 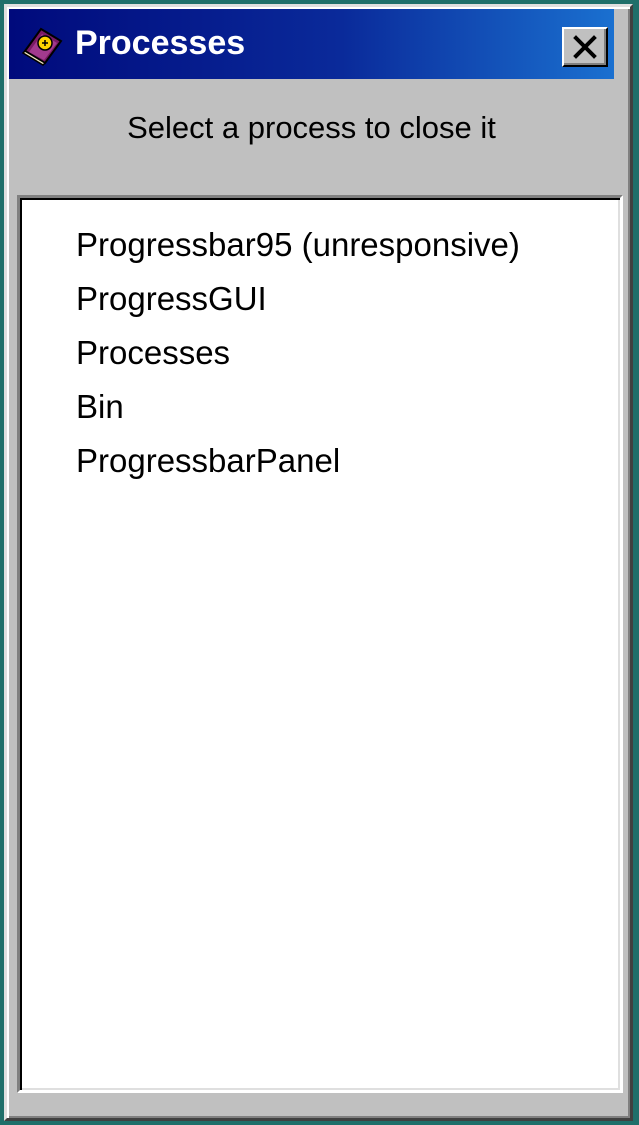 I want to click on close-icon, so click(x=585, y=47).